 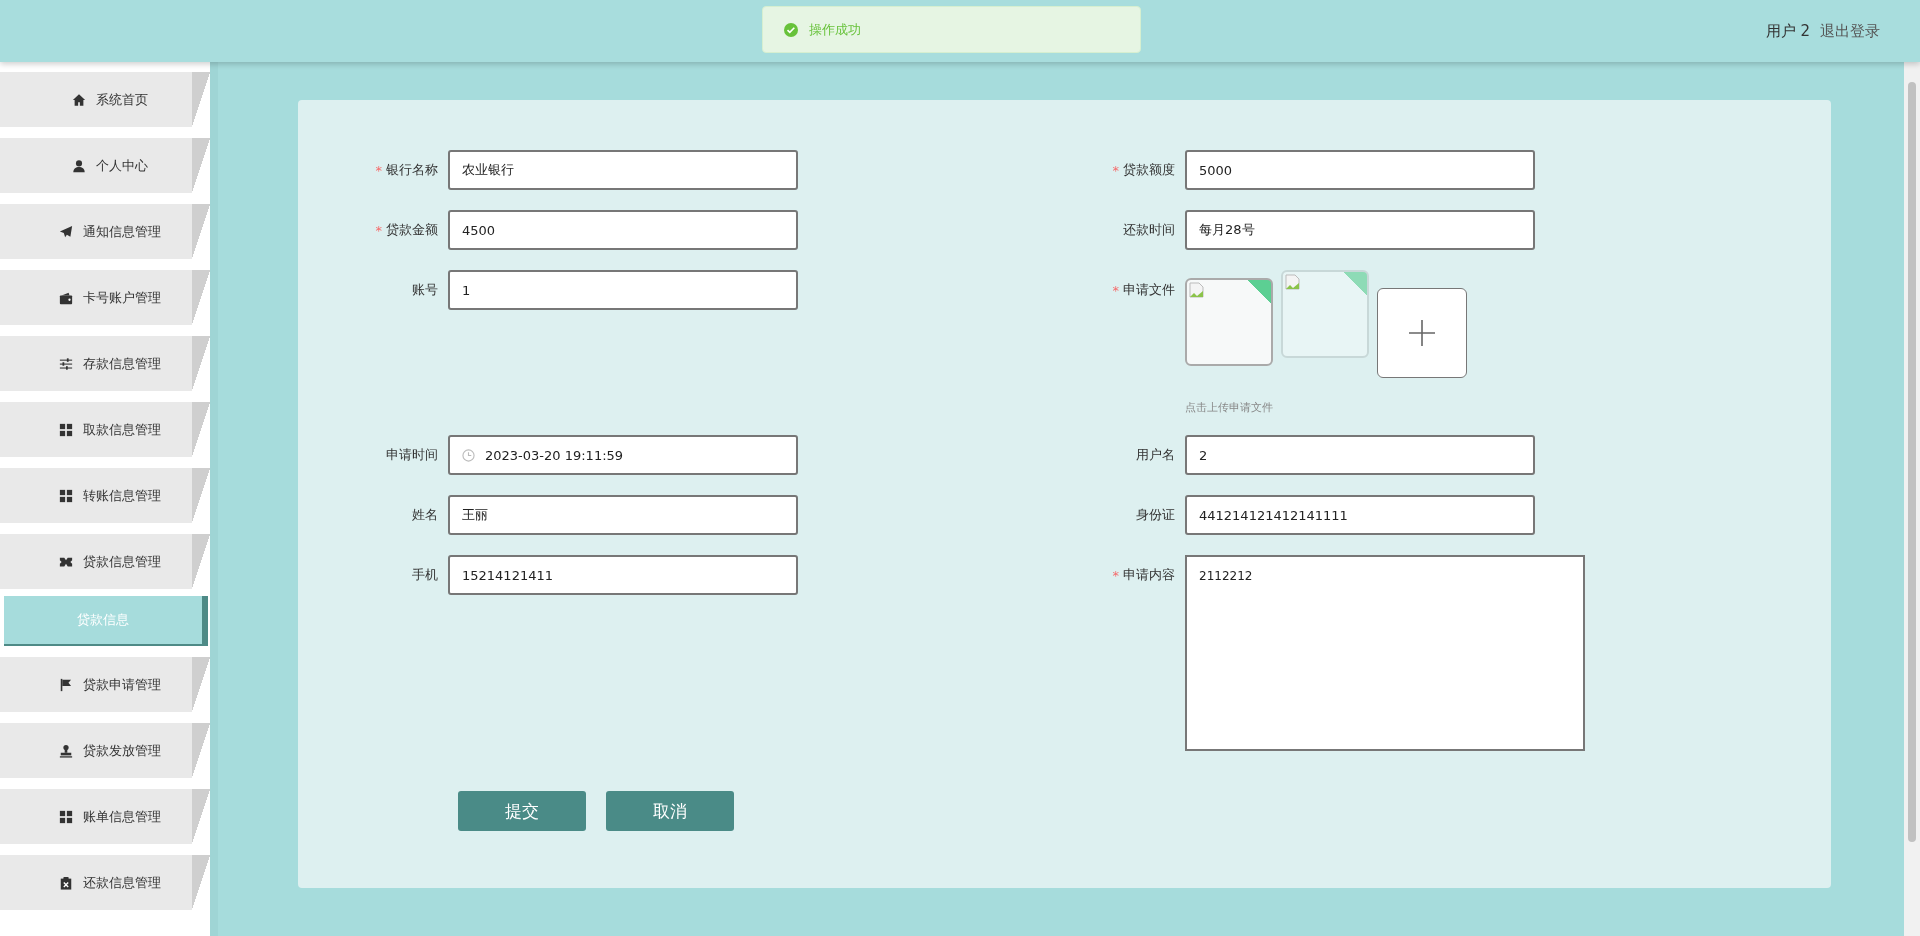 What do you see at coordinates (791, 29) in the screenshot?
I see `check-circle-icon` at bounding box center [791, 29].